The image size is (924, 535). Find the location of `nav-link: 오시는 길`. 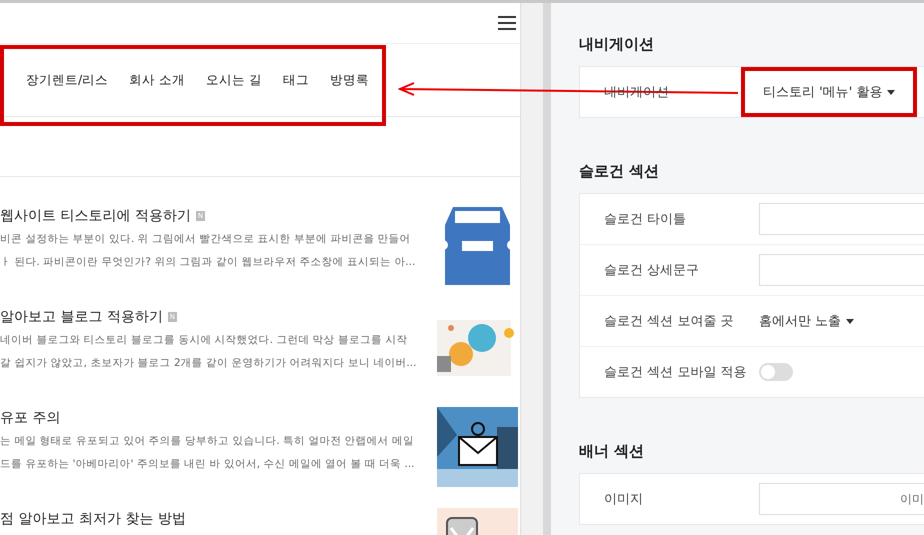

nav-link: 오시는 길 is located at coordinates (234, 80).